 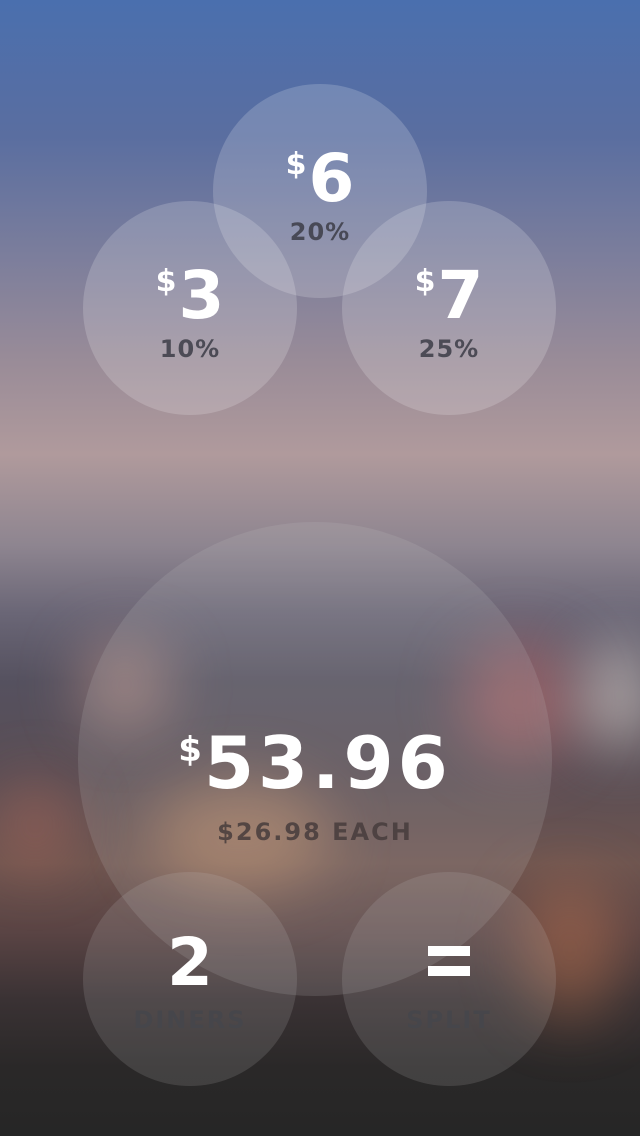 What do you see at coordinates (449, 1020) in the screenshot?
I see `split-label: SPLIT` at bounding box center [449, 1020].